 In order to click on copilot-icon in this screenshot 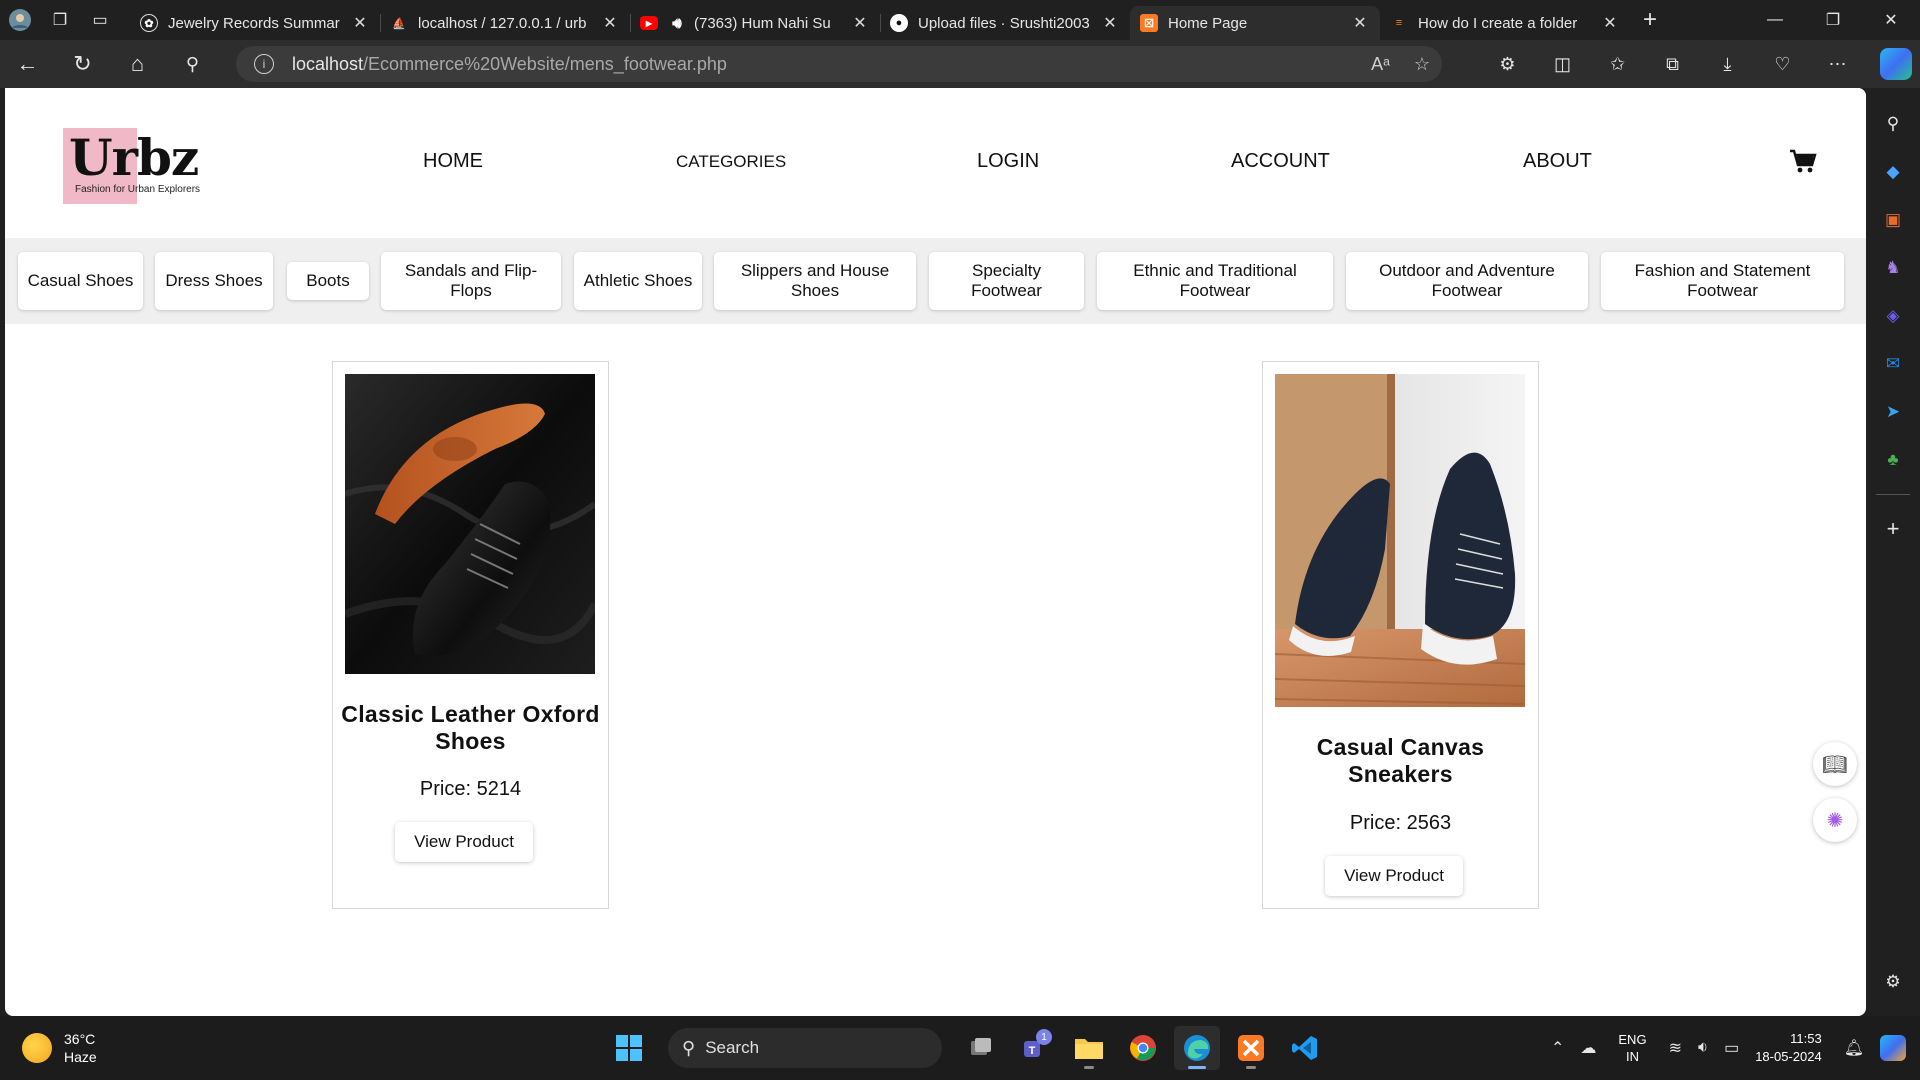, I will do `click(1896, 64)`.